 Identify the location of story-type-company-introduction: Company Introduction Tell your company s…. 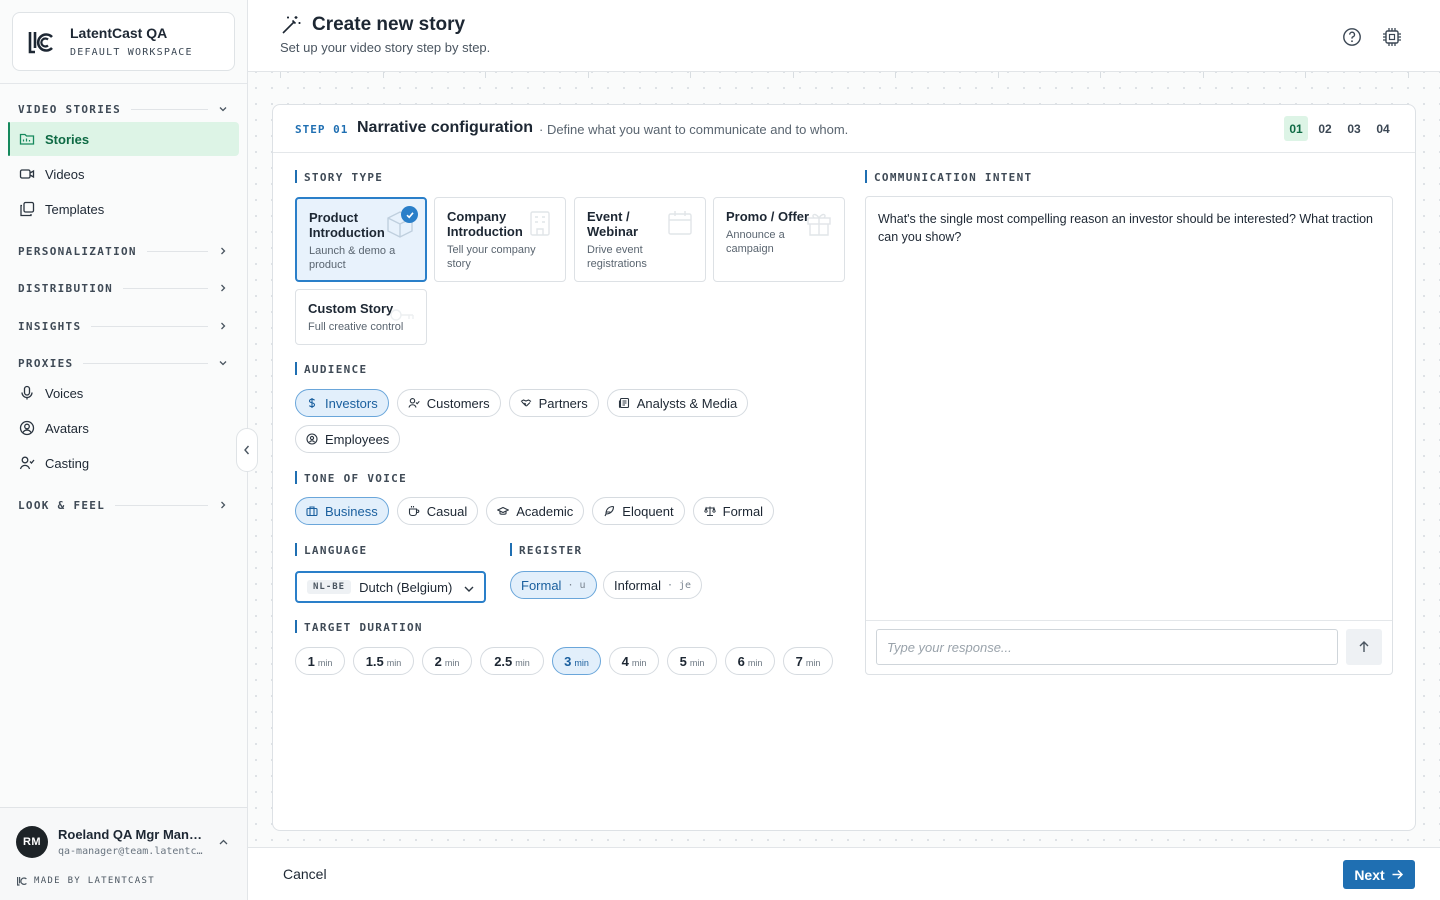
(500, 239).